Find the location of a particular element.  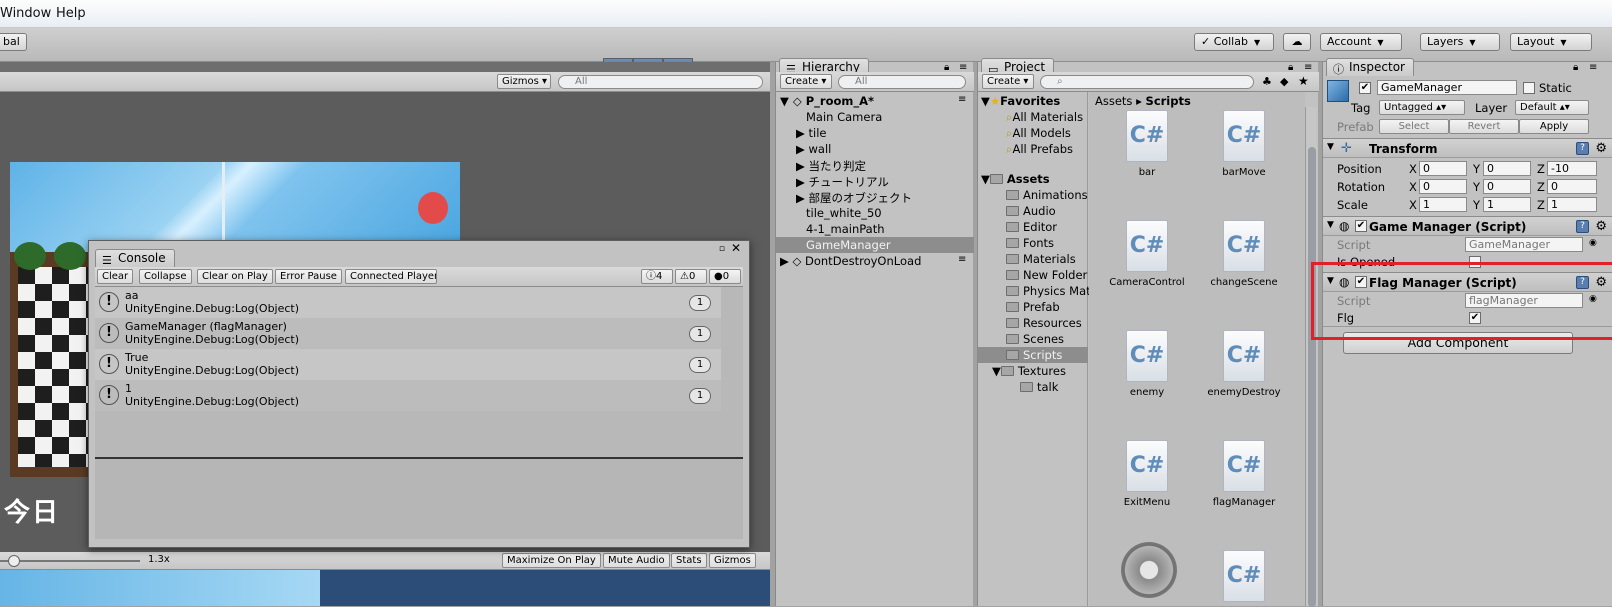

folder-item: ▼ Textures is located at coordinates (1029, 371).